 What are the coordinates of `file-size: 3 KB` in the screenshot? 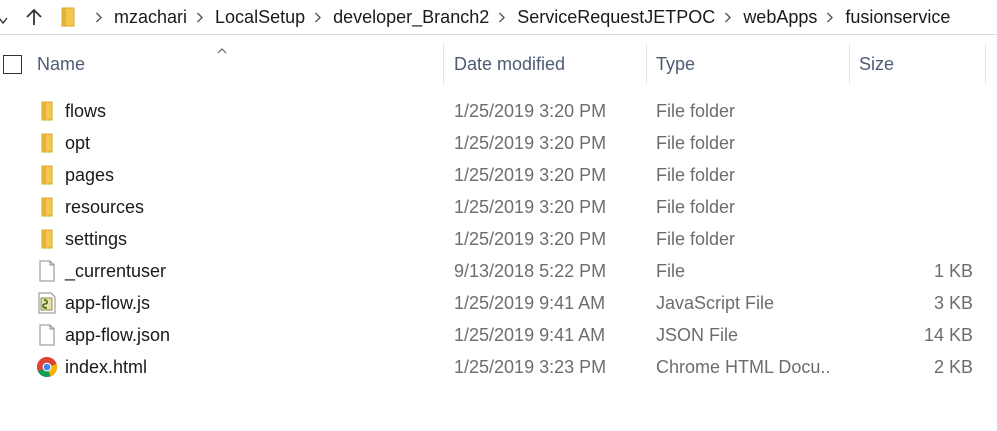 It's located at (953, 303).